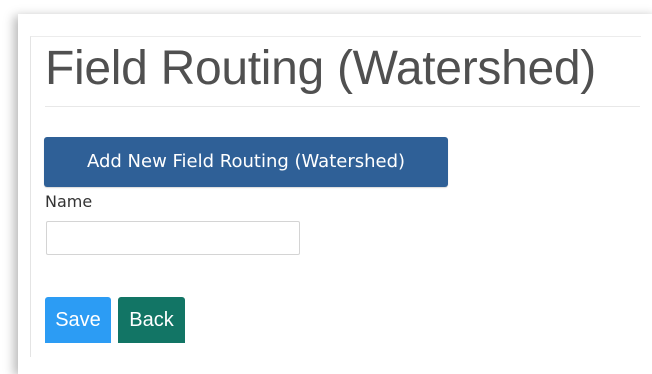 This screenshot has width=652, height=374. What do you see at coordinates (69, 201) in the screenshot?
I see `name-label: Name` at bounding box center [69, 201].